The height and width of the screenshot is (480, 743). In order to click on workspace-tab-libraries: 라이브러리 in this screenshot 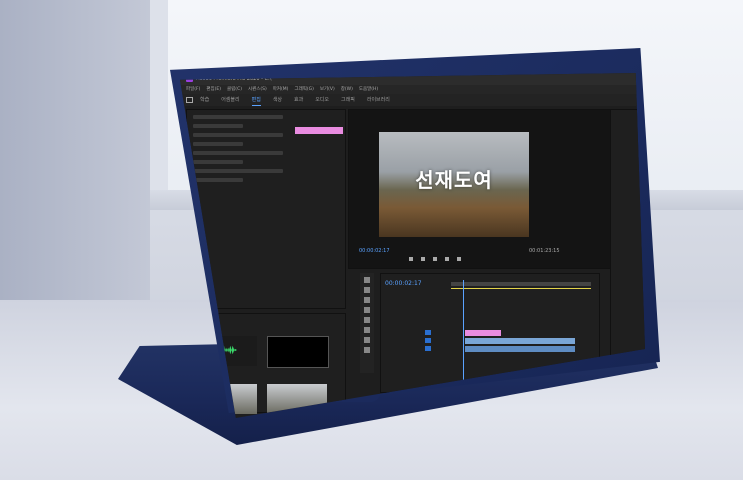, I will do `click(378, 100)`.